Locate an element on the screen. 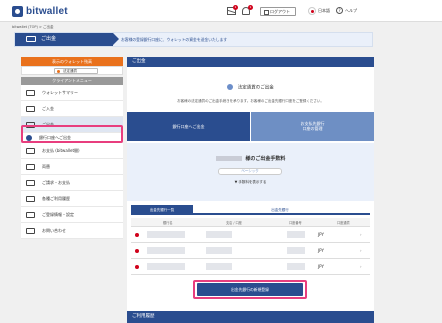 This screenshot has width=442, height=323. fee-plan-badge: ベーシック is located at coordinates (250, 171).